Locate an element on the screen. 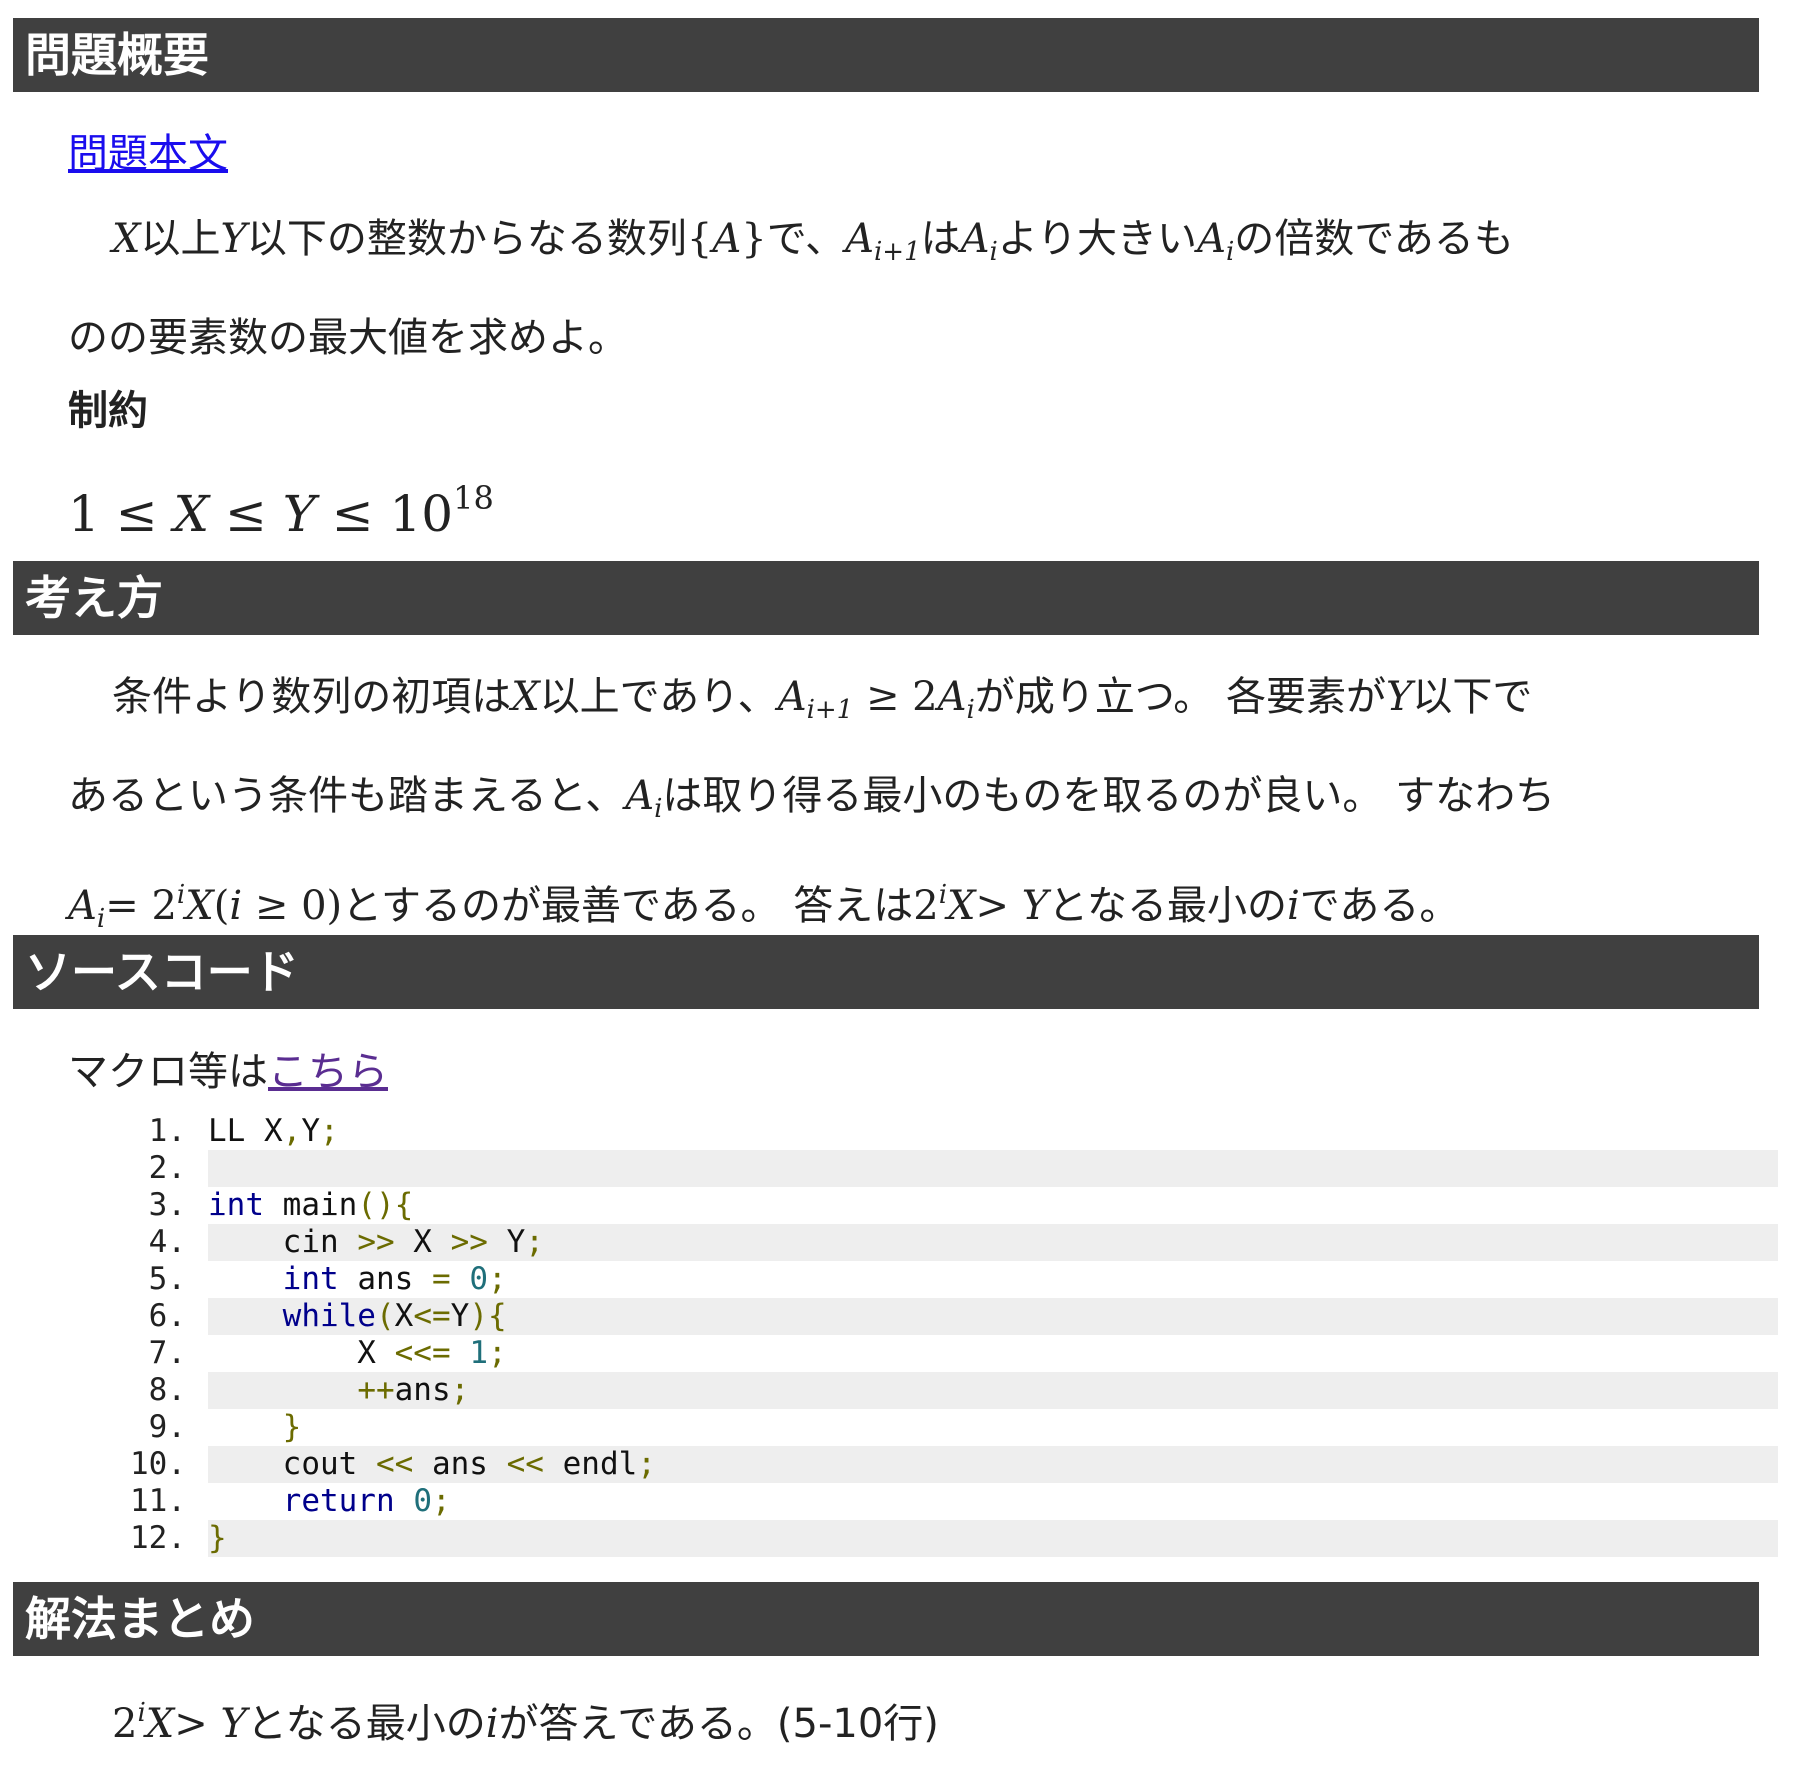  text: あるという条件も踏まえると、 is located at coordinates (347, 796).